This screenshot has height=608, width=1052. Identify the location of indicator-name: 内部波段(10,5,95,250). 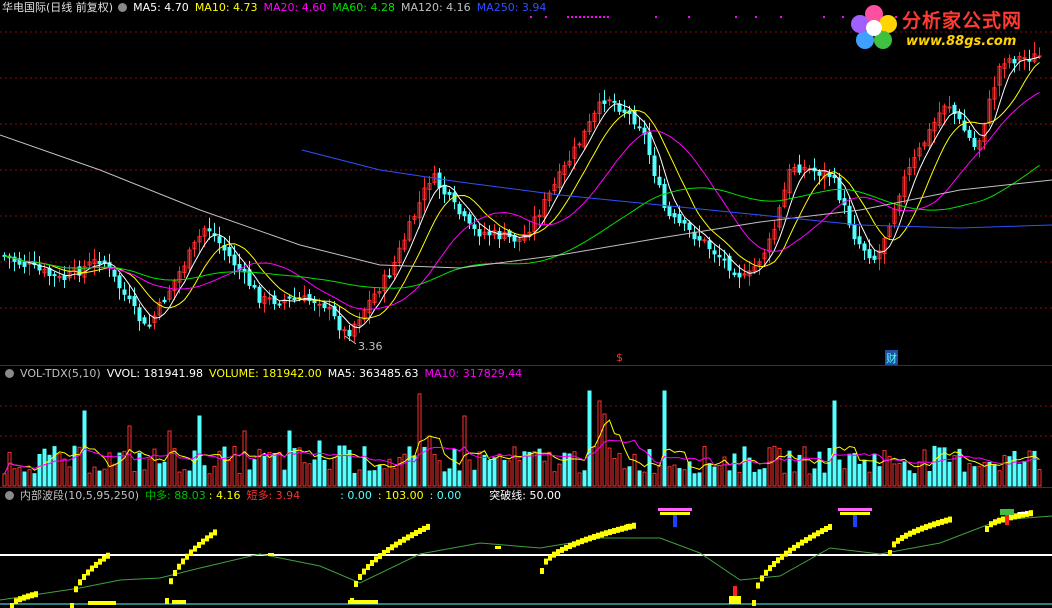
(79, 495).